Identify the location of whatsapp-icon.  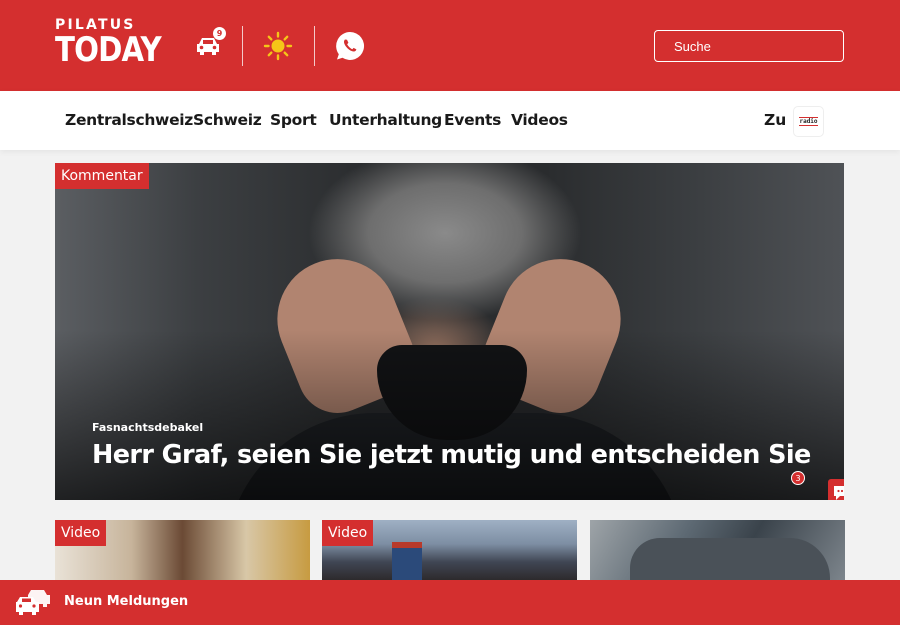
(350, 45).